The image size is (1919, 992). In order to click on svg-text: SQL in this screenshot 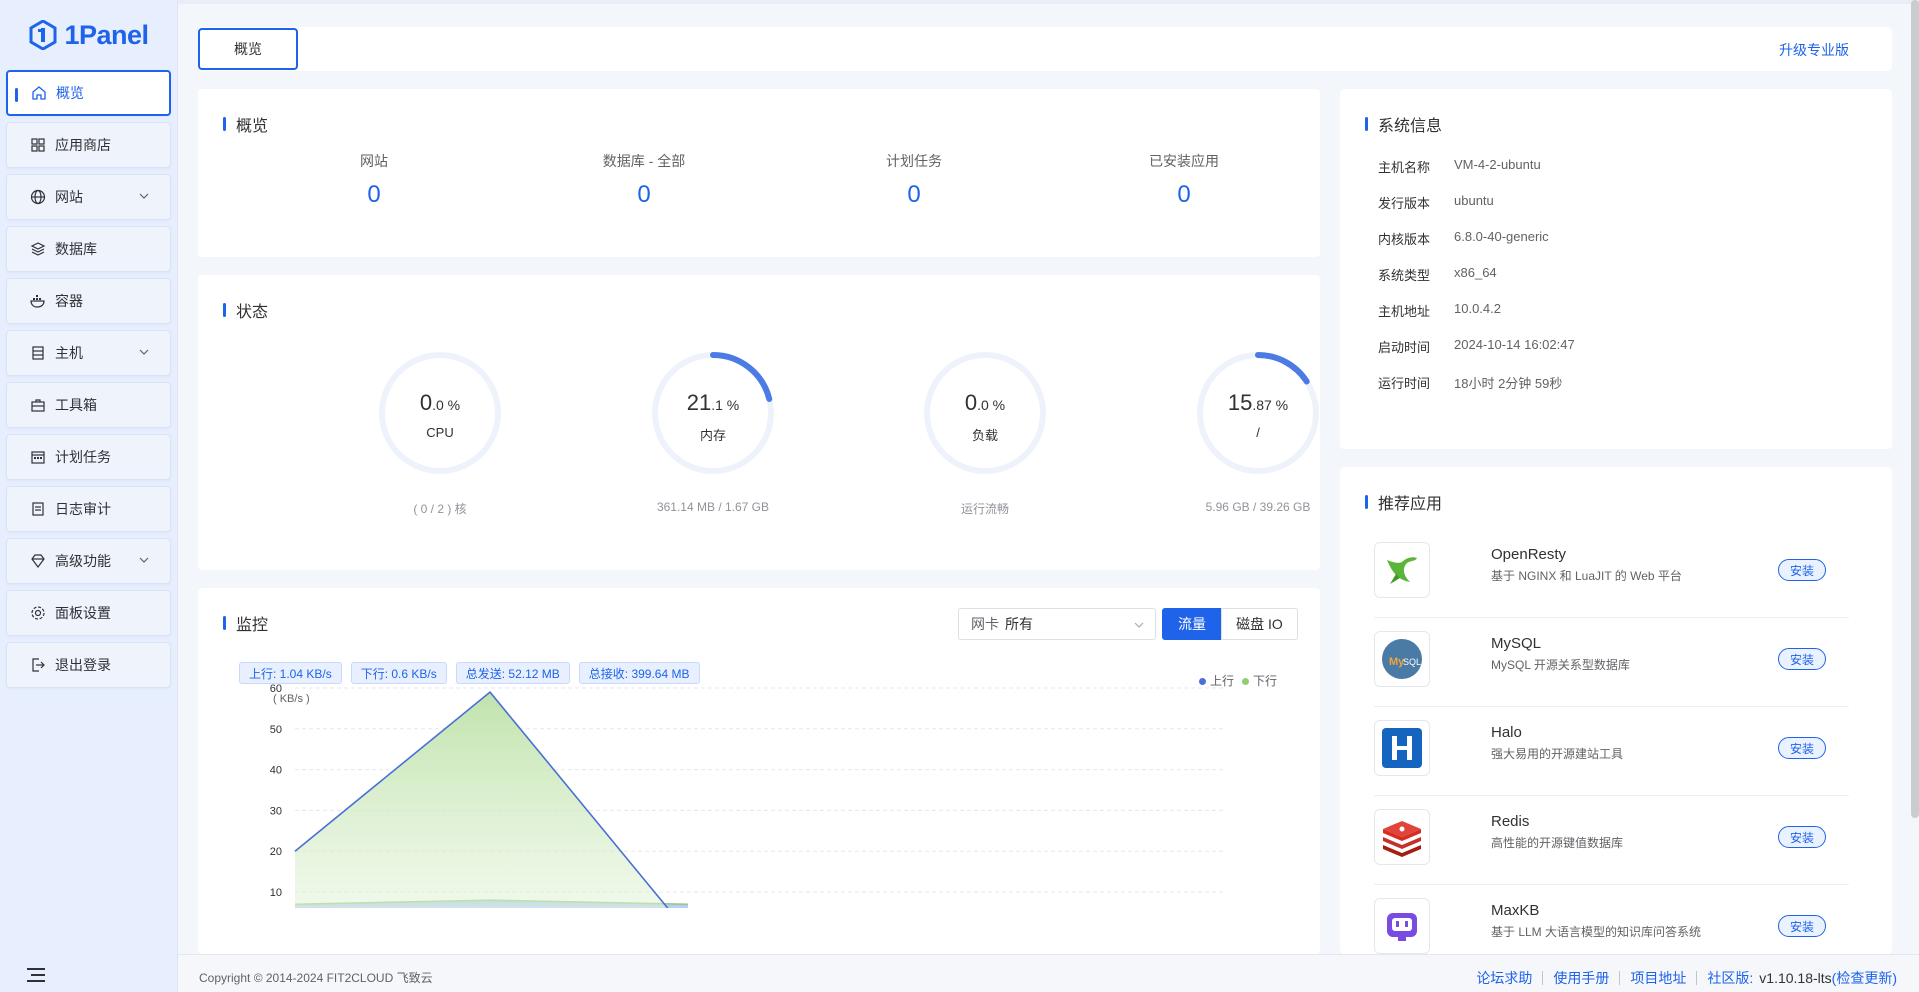, I will do `click(1412, 662)`.